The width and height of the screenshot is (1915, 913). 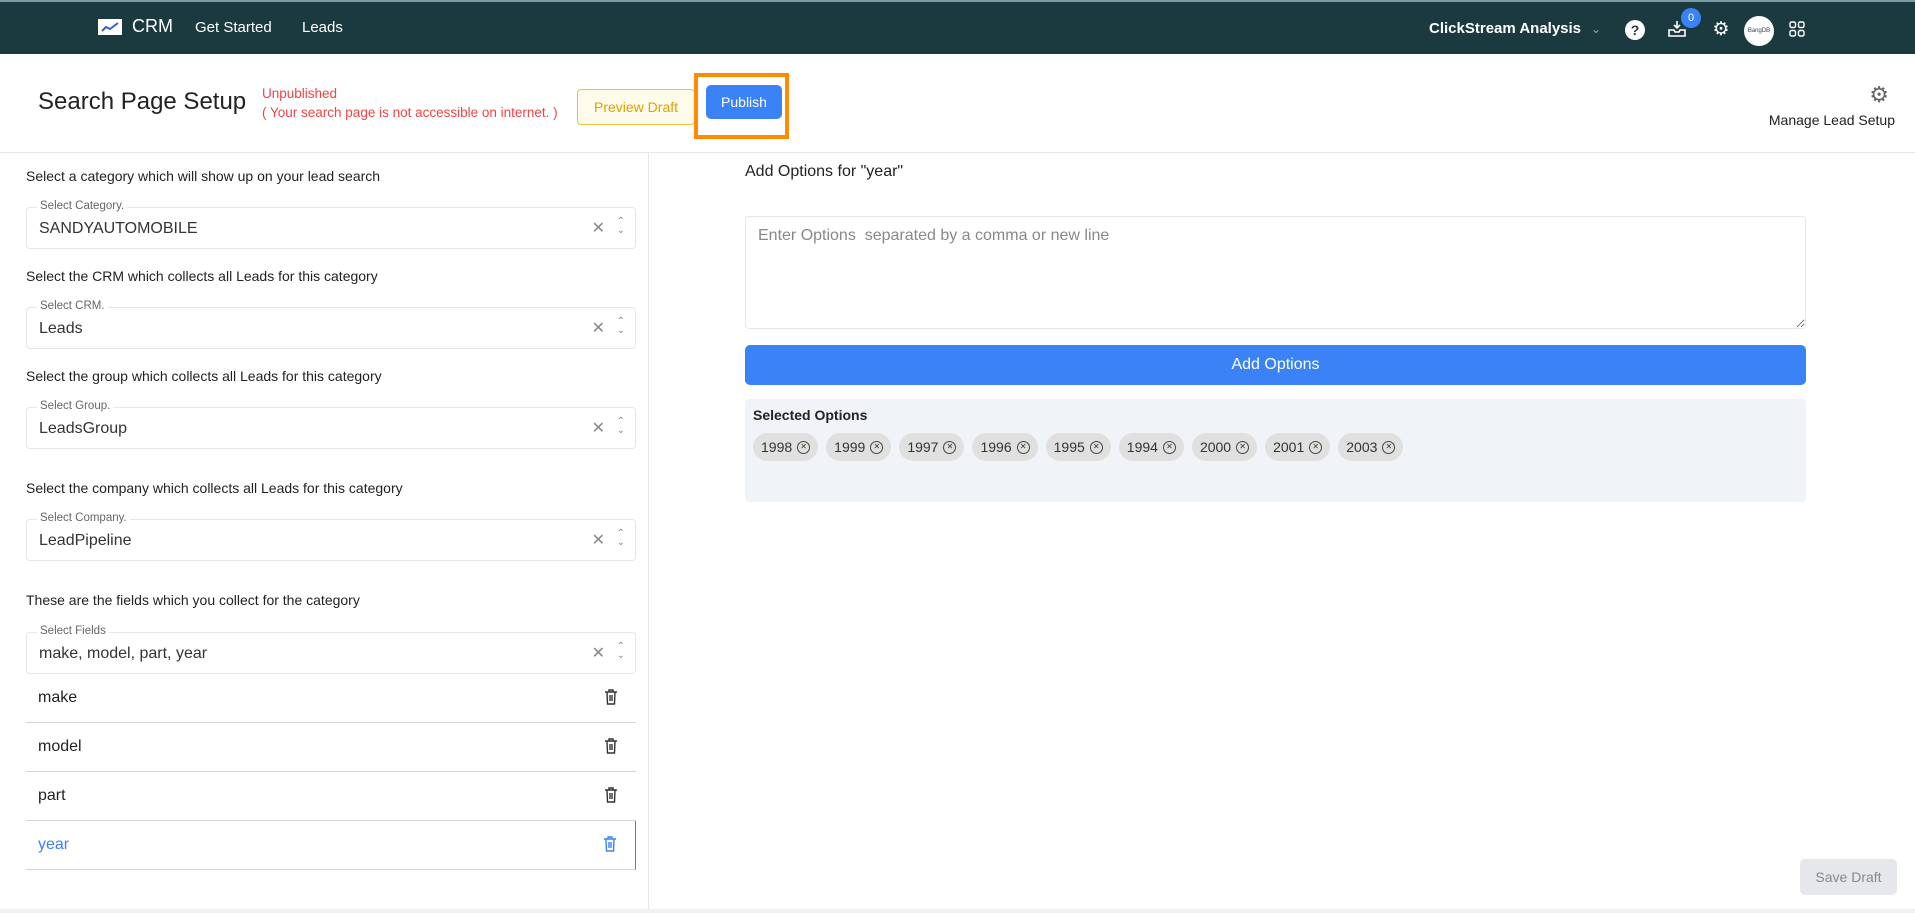 What do you see at coordinates (1635, 30) in the screenshot?
I see `help-icon: ?` at bounding box center [1635, 30].